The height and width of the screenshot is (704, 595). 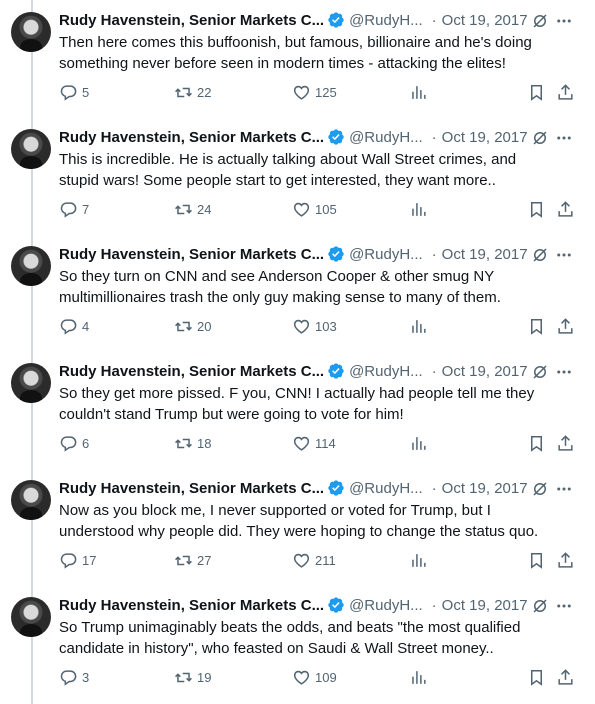 I want to click on retweet-button: 18, so click(x=192, y=443).